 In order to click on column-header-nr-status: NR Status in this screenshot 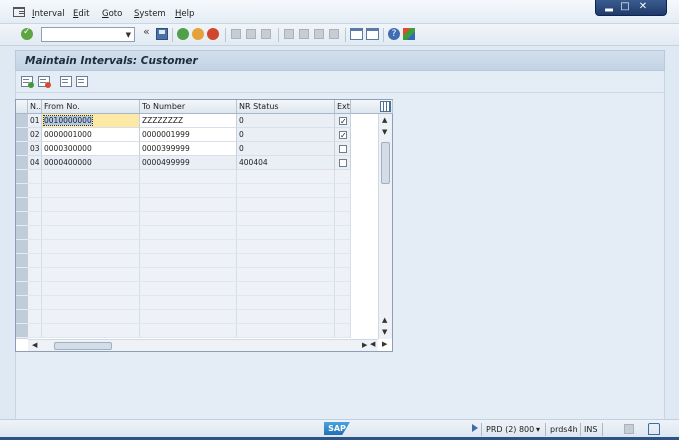, I will do `click(286, 107)`.